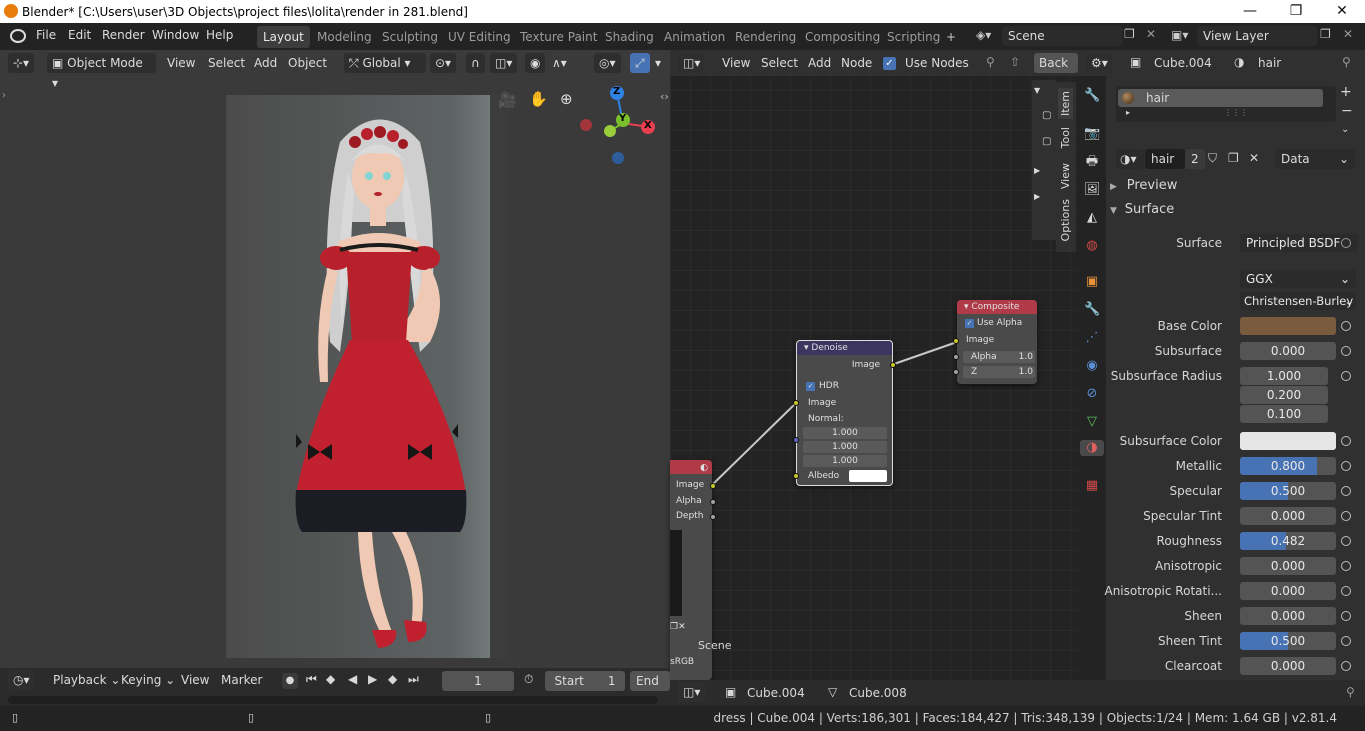 Image resolution: width=1365 pixels, height=731 pixels. Describe the element at coordinates (372, 679) in the screenshot. I see `play-button: ▶` at that location.